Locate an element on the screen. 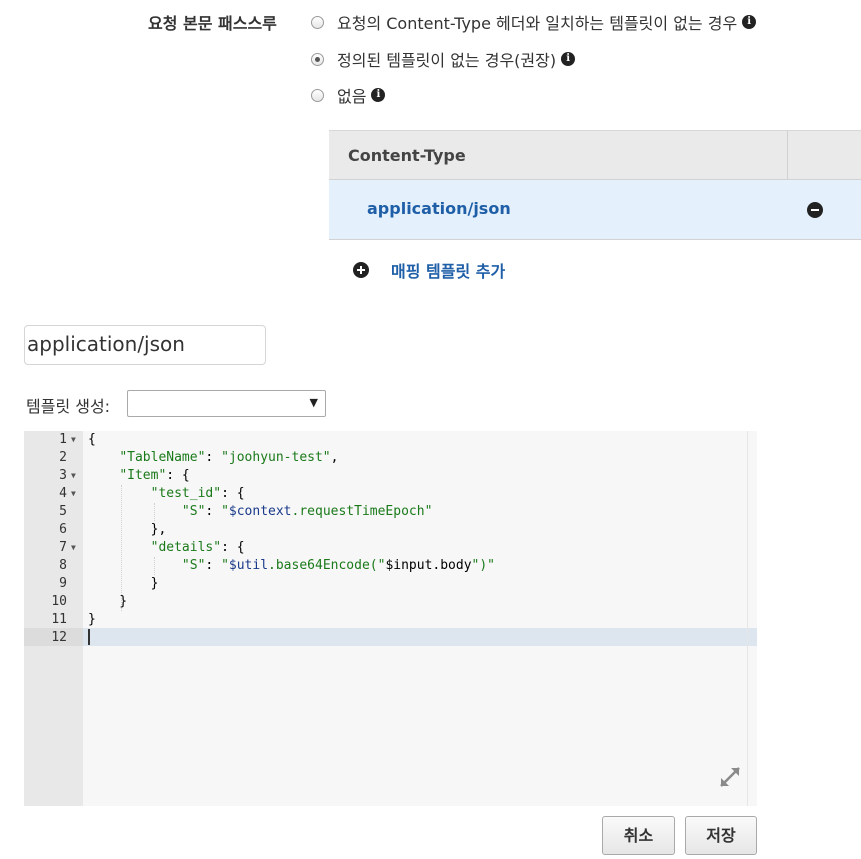  content-type-table: Content-Type application/json is located at coordinates (595, 185).